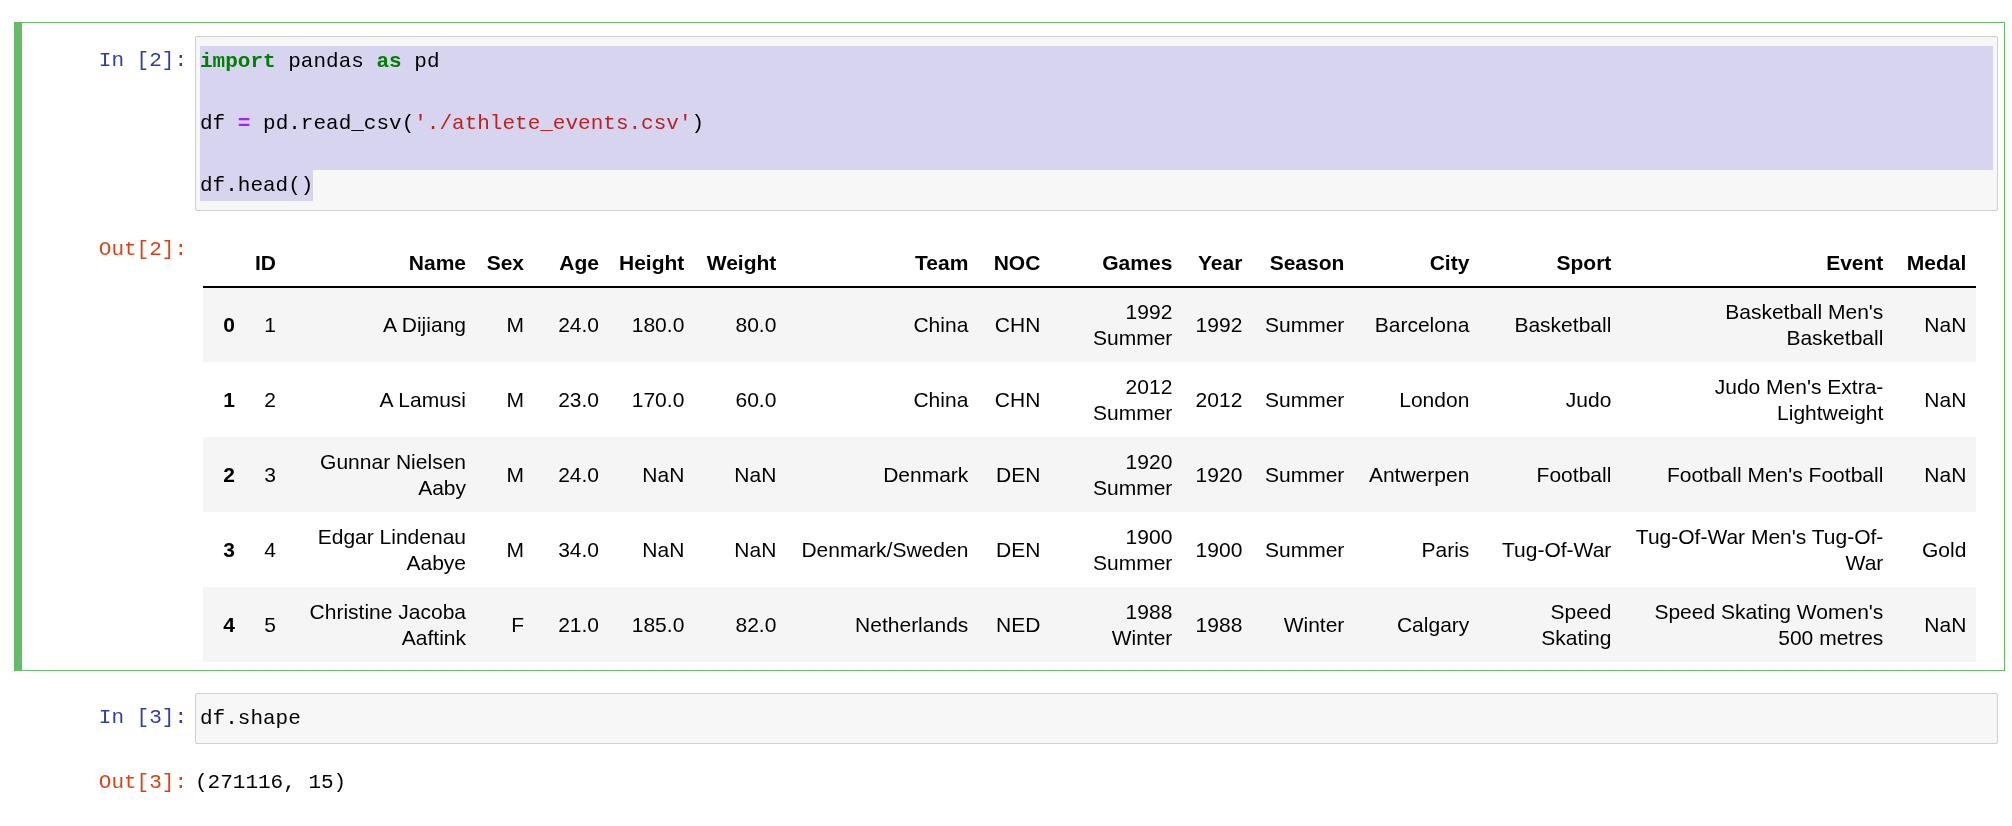 This screenshot has height=826, width=2012. I want to click on table-cell: 2, so click(265, 399).